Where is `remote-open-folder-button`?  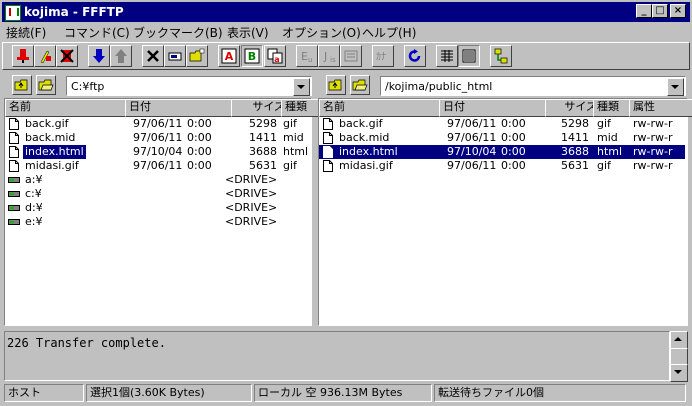
remote-open-folder-button is located at coordinates (360, 85).